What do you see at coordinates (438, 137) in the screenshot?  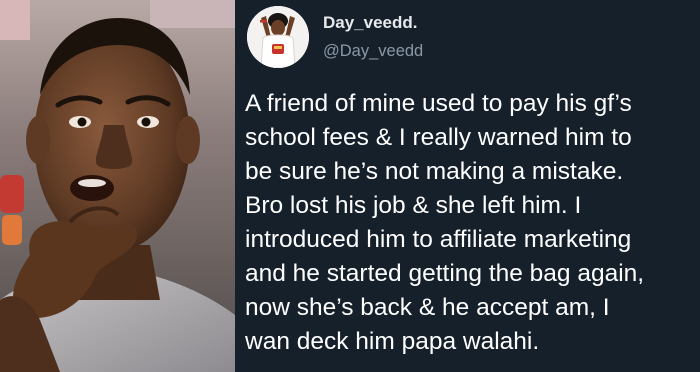 I see `tweet-body-line: school fees & I really warned him to` at bounding box center [438, 137].